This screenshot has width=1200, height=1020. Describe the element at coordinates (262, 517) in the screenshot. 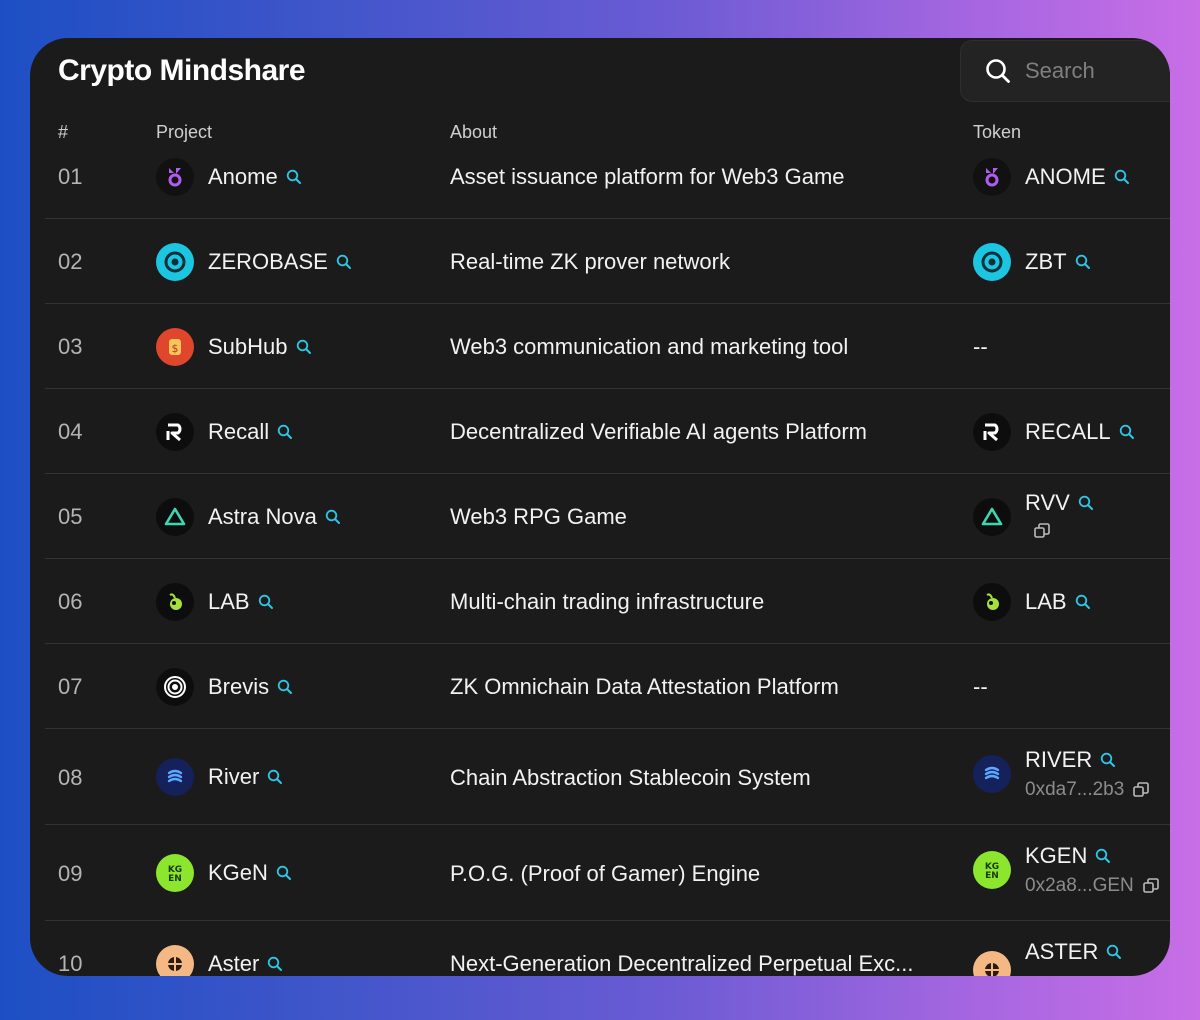

I see `project-name: Astra Nova` at that location.